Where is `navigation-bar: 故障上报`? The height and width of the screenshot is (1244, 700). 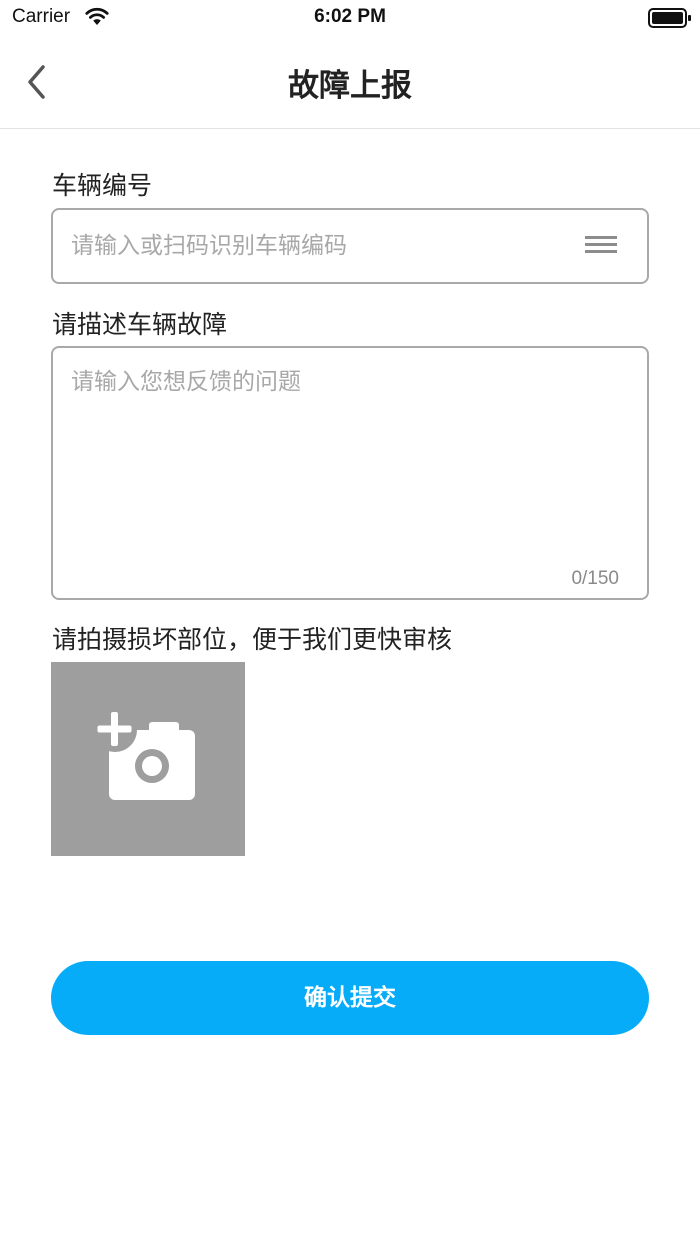
navigation-bar: 故障上报 is located at coordinates (350, 82).